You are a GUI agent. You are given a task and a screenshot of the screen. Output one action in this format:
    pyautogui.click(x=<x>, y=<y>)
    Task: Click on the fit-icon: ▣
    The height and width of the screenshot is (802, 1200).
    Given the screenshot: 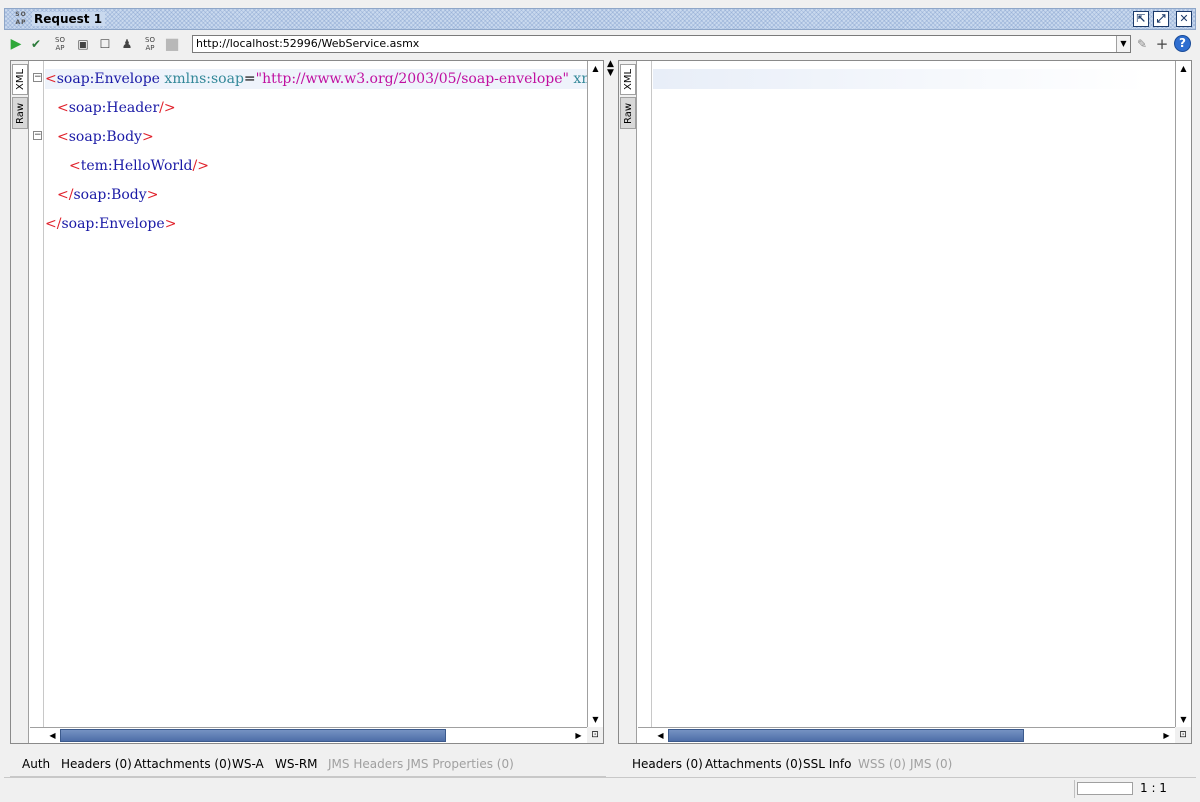 What is the action you would take?
    pyautogui.click(x=83, y=44)
    